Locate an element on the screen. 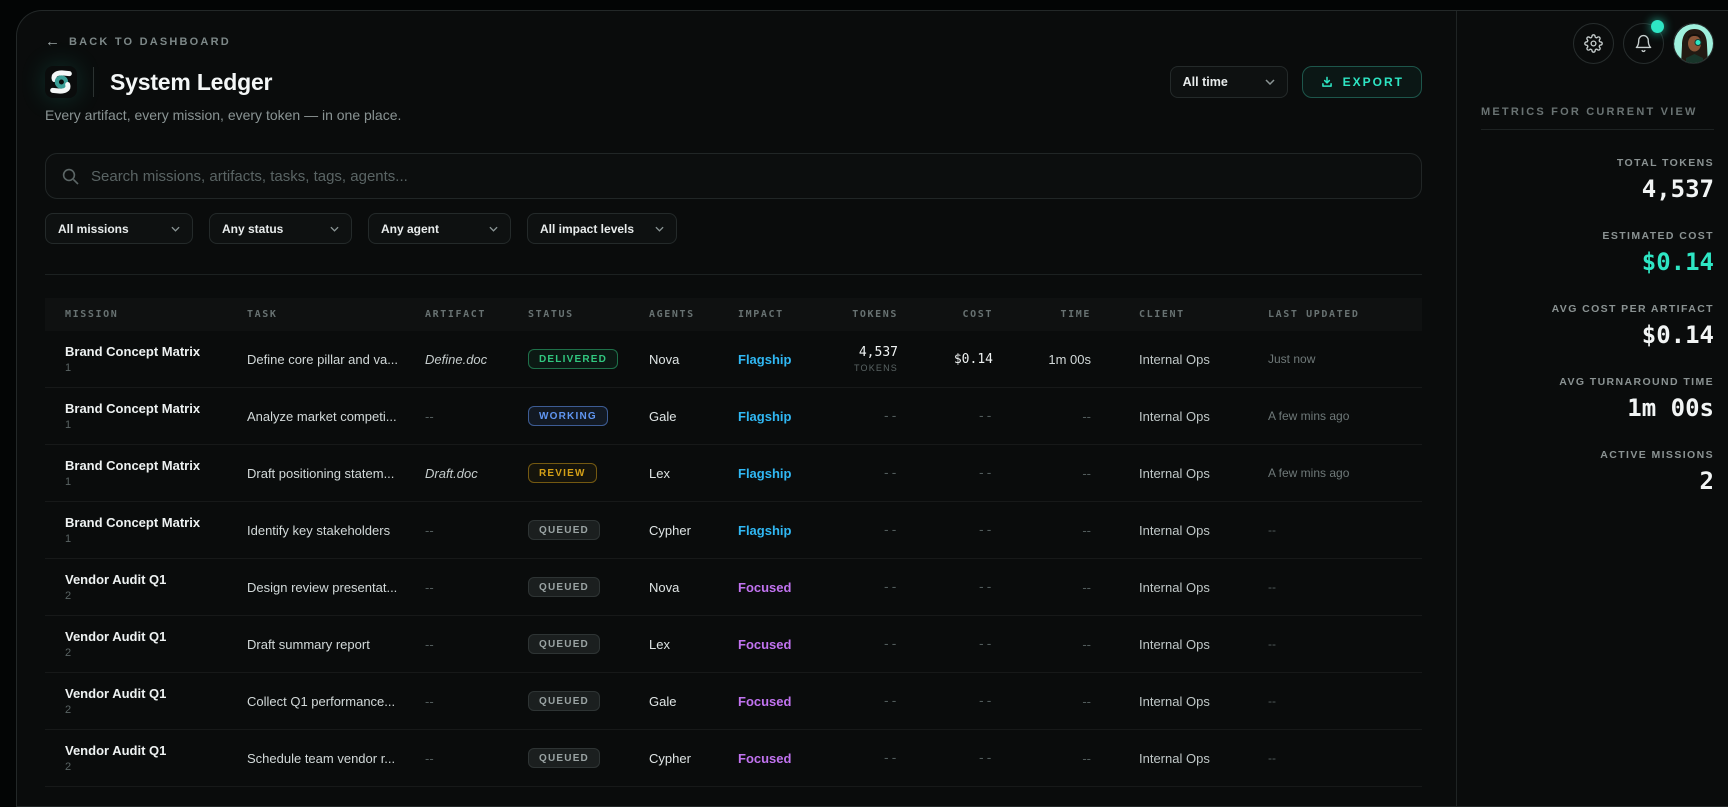 The width and height of the screenshot is (1728, 807). export-button: EXPORT is located at coordinates (1362, 82).